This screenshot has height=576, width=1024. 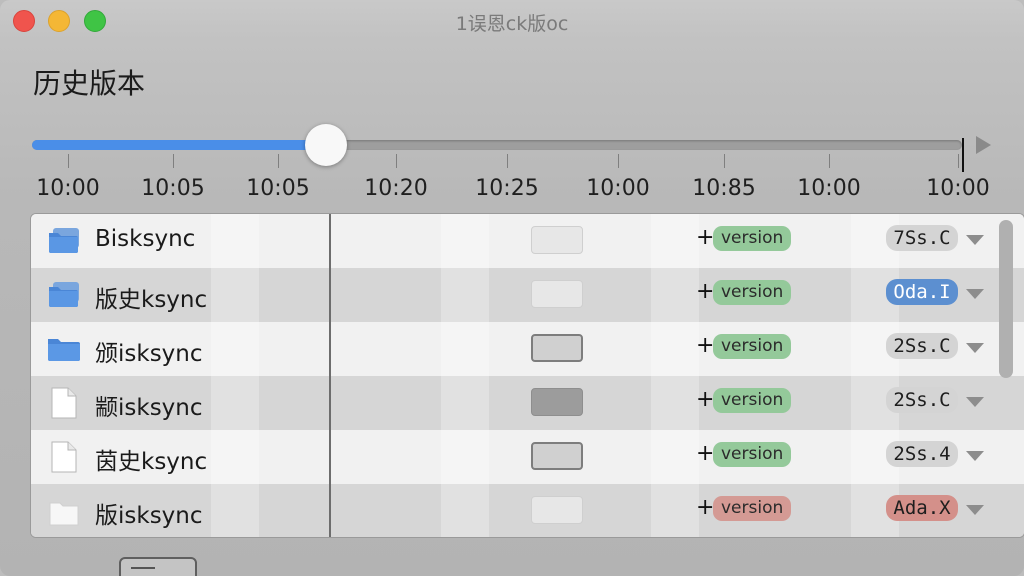 What do you see at coordinates (983, 145) in the screenshot?
I see `play-icon` at bounding box center [983, 145].